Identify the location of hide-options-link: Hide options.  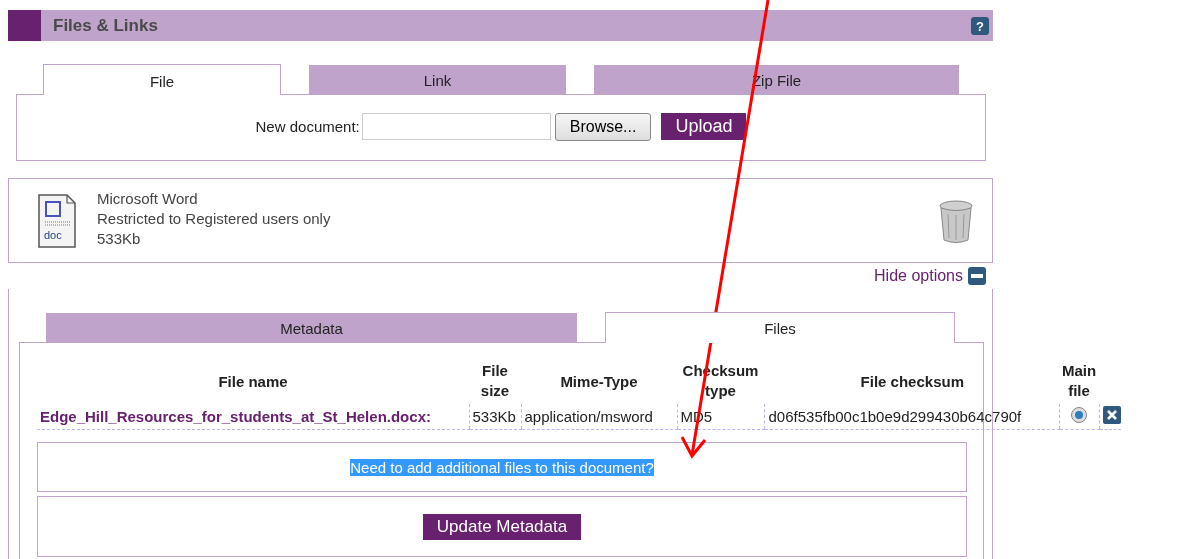
(918, 276).